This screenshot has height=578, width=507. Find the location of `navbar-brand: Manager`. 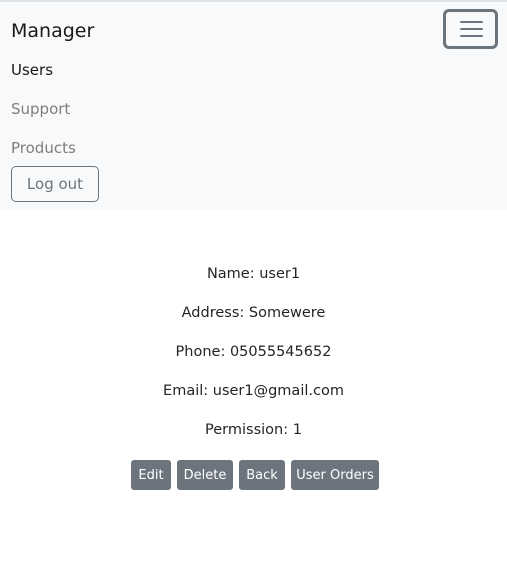

navbar-brand: Manager is located at coordinates (52, 31).